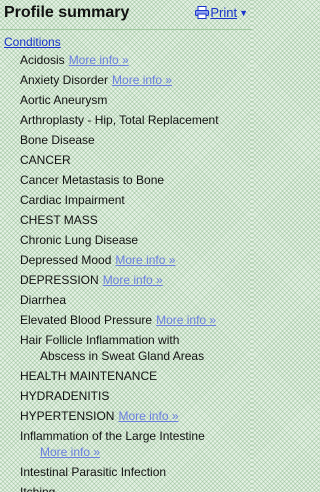 The height and width of the screenshot is (492, 320). I want to click on condition-name: CHEST MASS, so click(59, 220).